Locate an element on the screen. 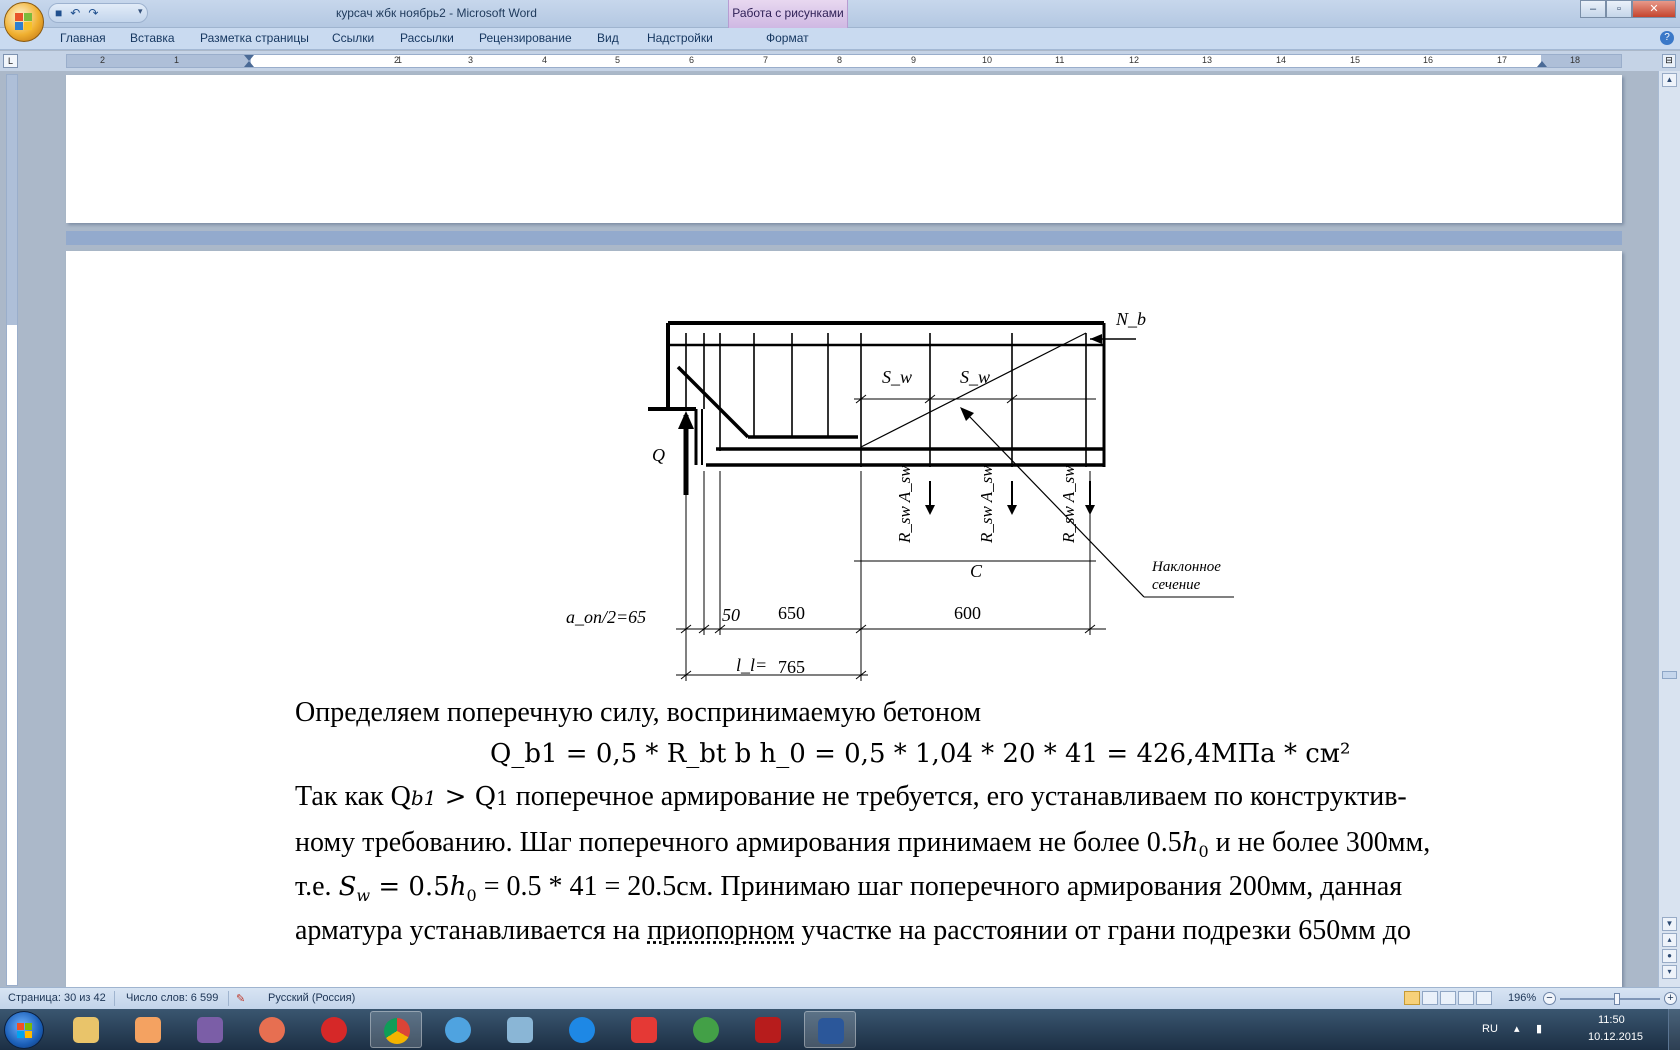 Image resolution: width=1680 pixels, height=1050 pixels. help-icon: ? is located at coordinates (1667, 38).